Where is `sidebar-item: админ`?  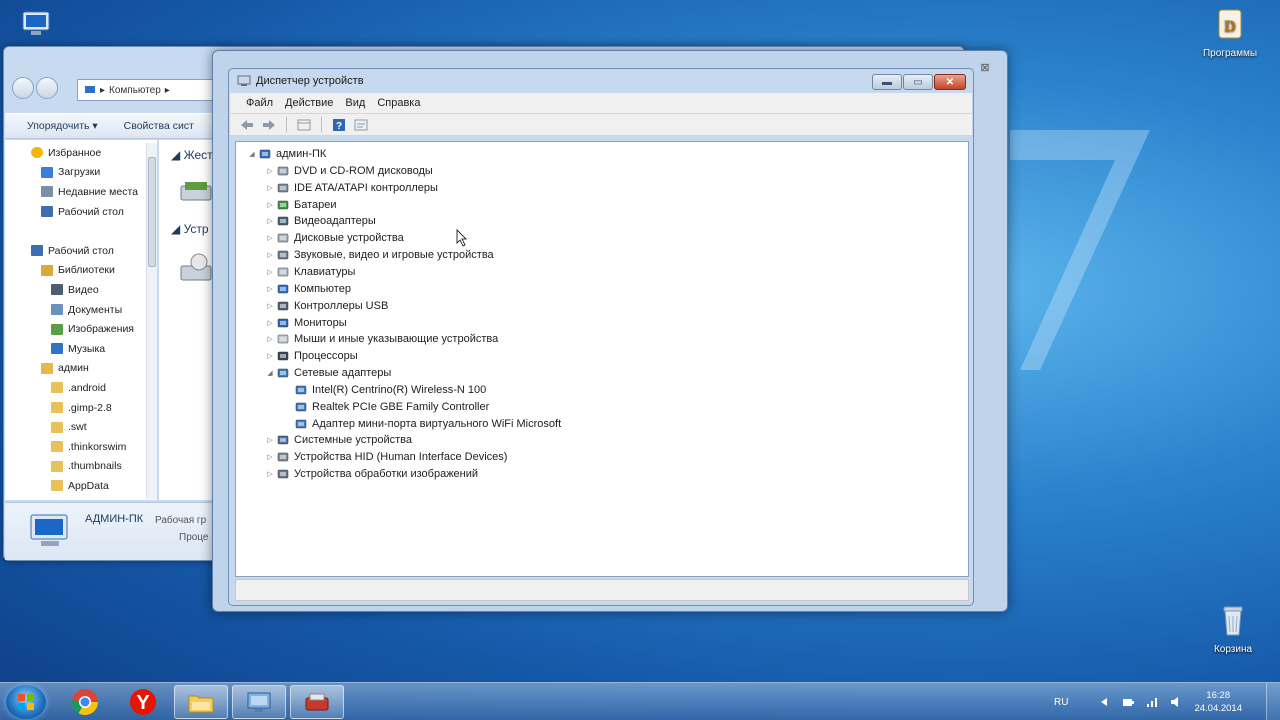 sidebar-item: админ is located at coordinates (81, 369).